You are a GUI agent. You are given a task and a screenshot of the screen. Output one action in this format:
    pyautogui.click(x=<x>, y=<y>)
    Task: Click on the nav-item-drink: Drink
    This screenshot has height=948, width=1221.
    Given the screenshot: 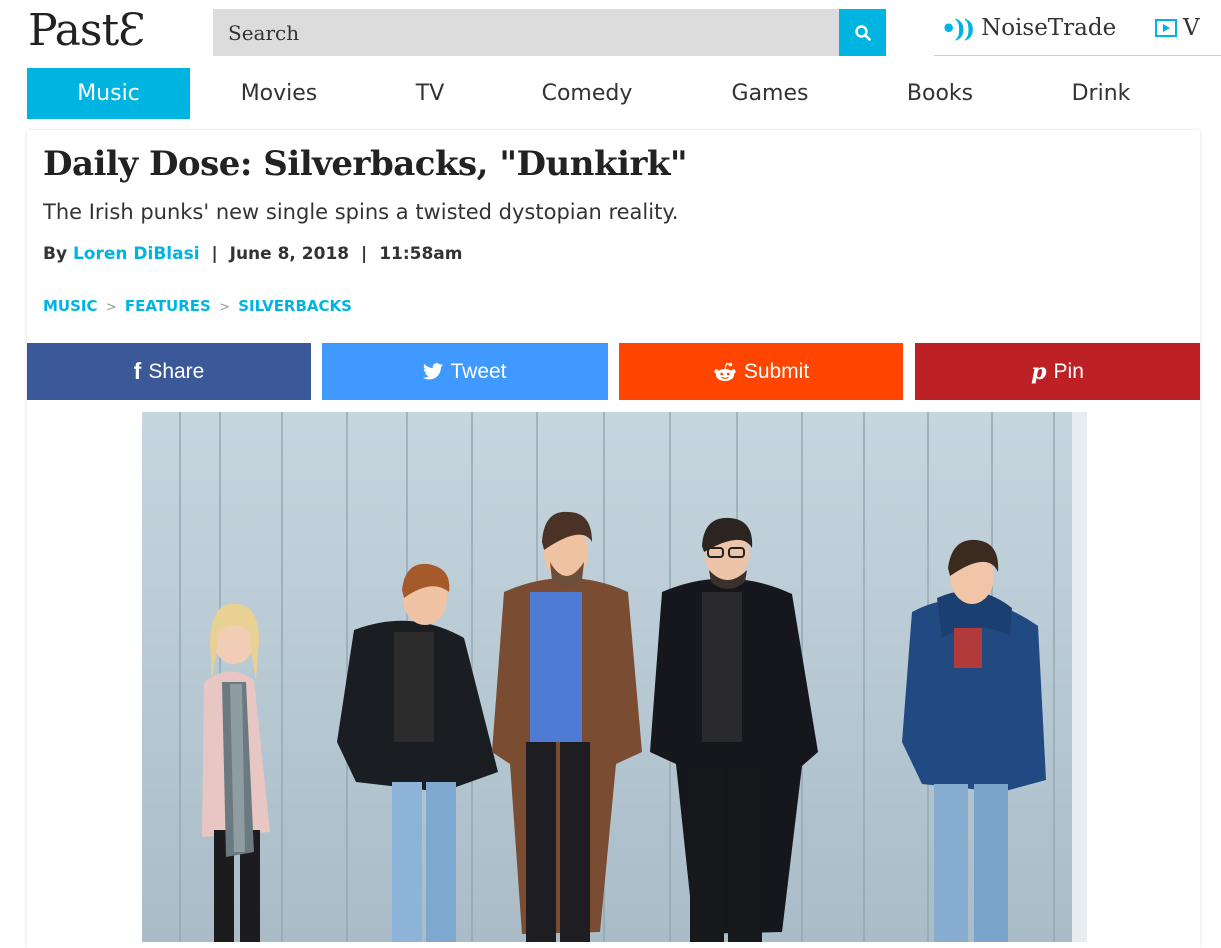 What is the action you would take?
    pyautogui.click(x=1101, y=93)
    